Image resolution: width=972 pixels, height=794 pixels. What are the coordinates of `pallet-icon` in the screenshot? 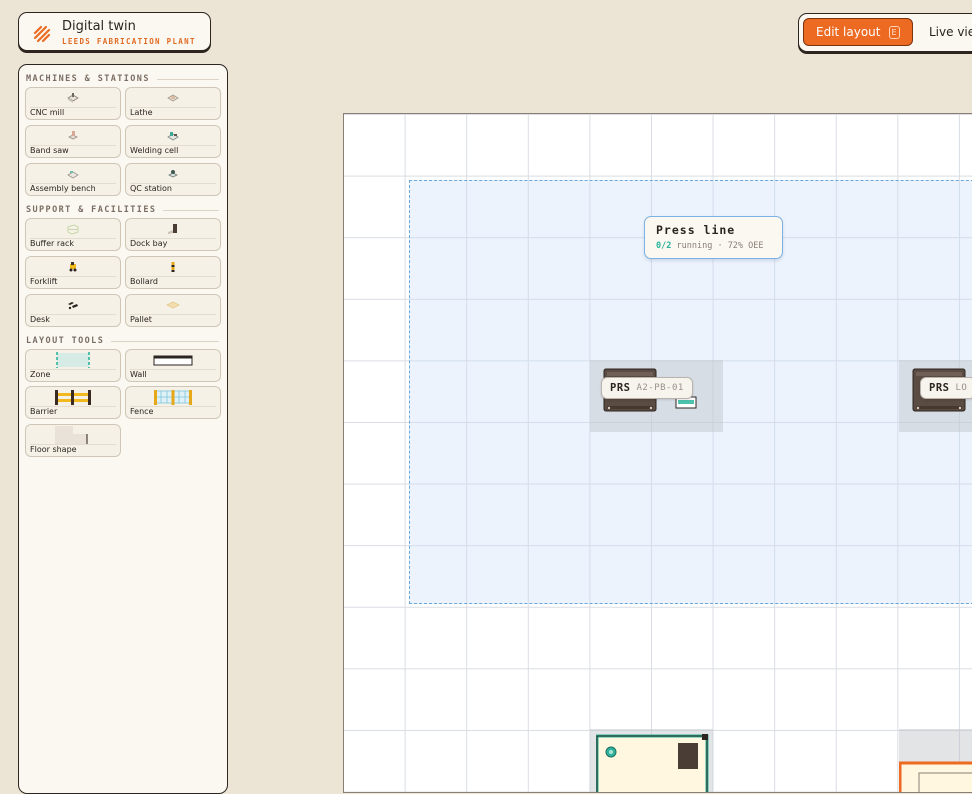 It's located at (173, 305).